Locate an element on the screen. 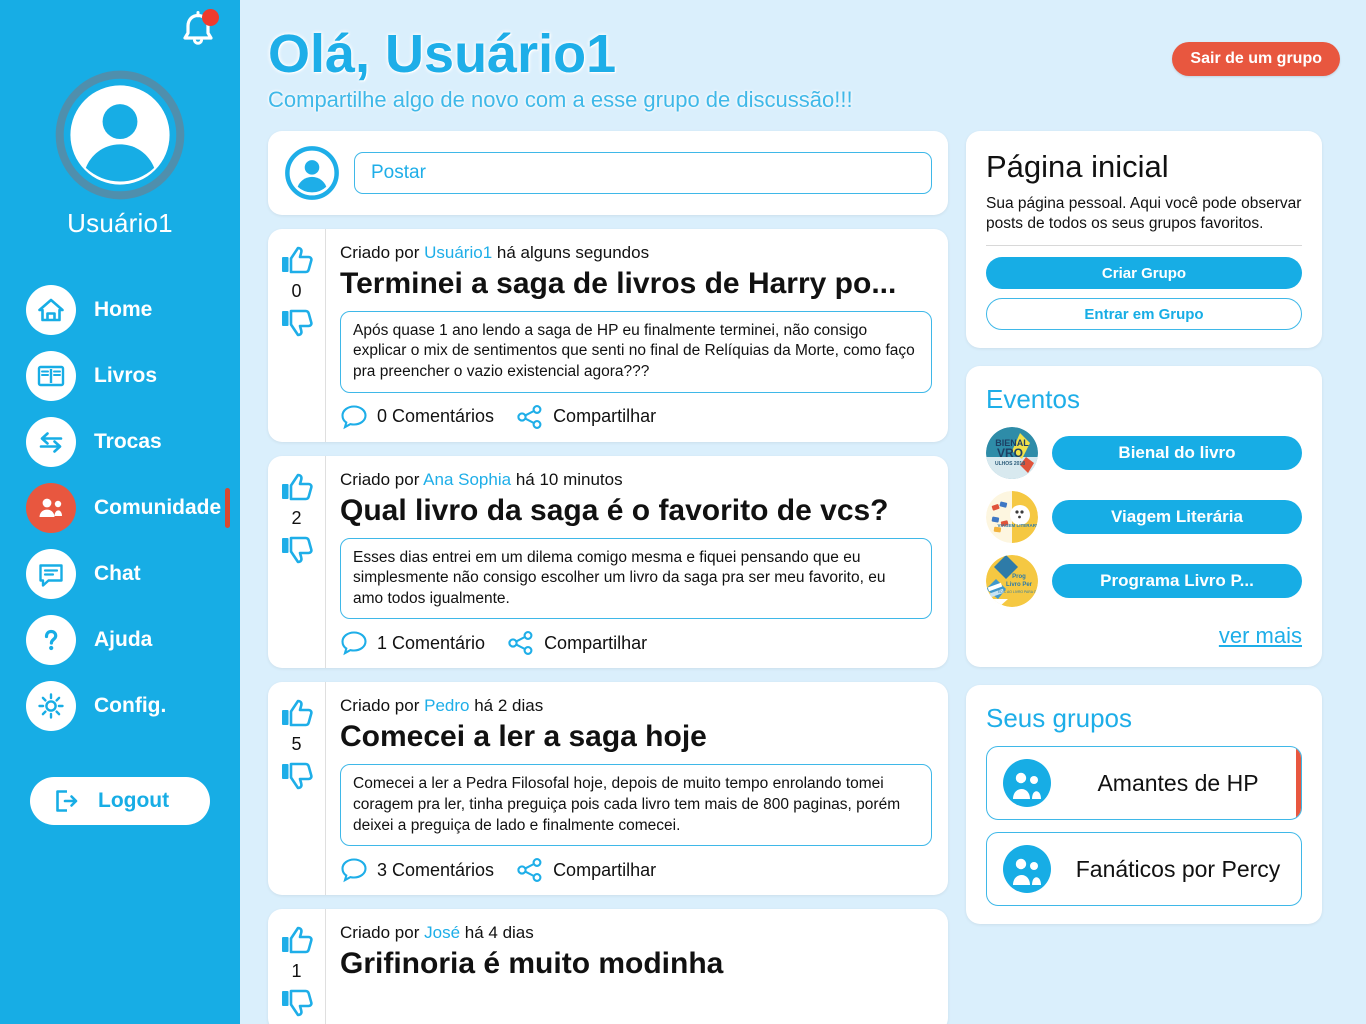 The width and height of the screenshot is (1366, 1024). programa-livro-thumb: Prog Livro Per EDIC AO LIVRO PARA O PE is located at coordinates (1012, 581).